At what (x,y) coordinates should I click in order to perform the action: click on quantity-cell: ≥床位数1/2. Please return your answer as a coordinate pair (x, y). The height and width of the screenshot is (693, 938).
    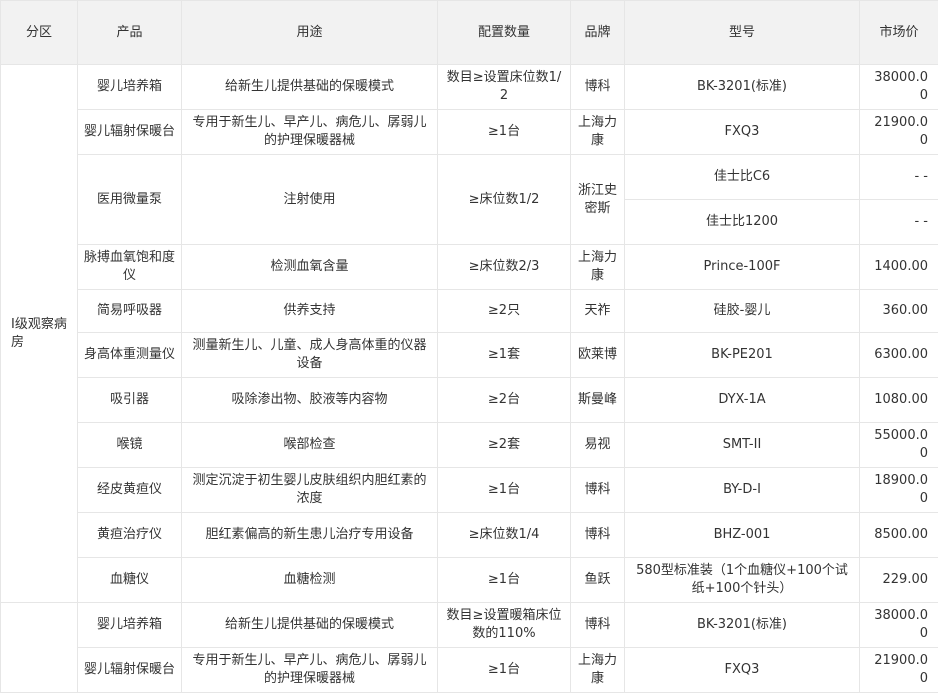
    Looking at the image, I should click on (504, 200).